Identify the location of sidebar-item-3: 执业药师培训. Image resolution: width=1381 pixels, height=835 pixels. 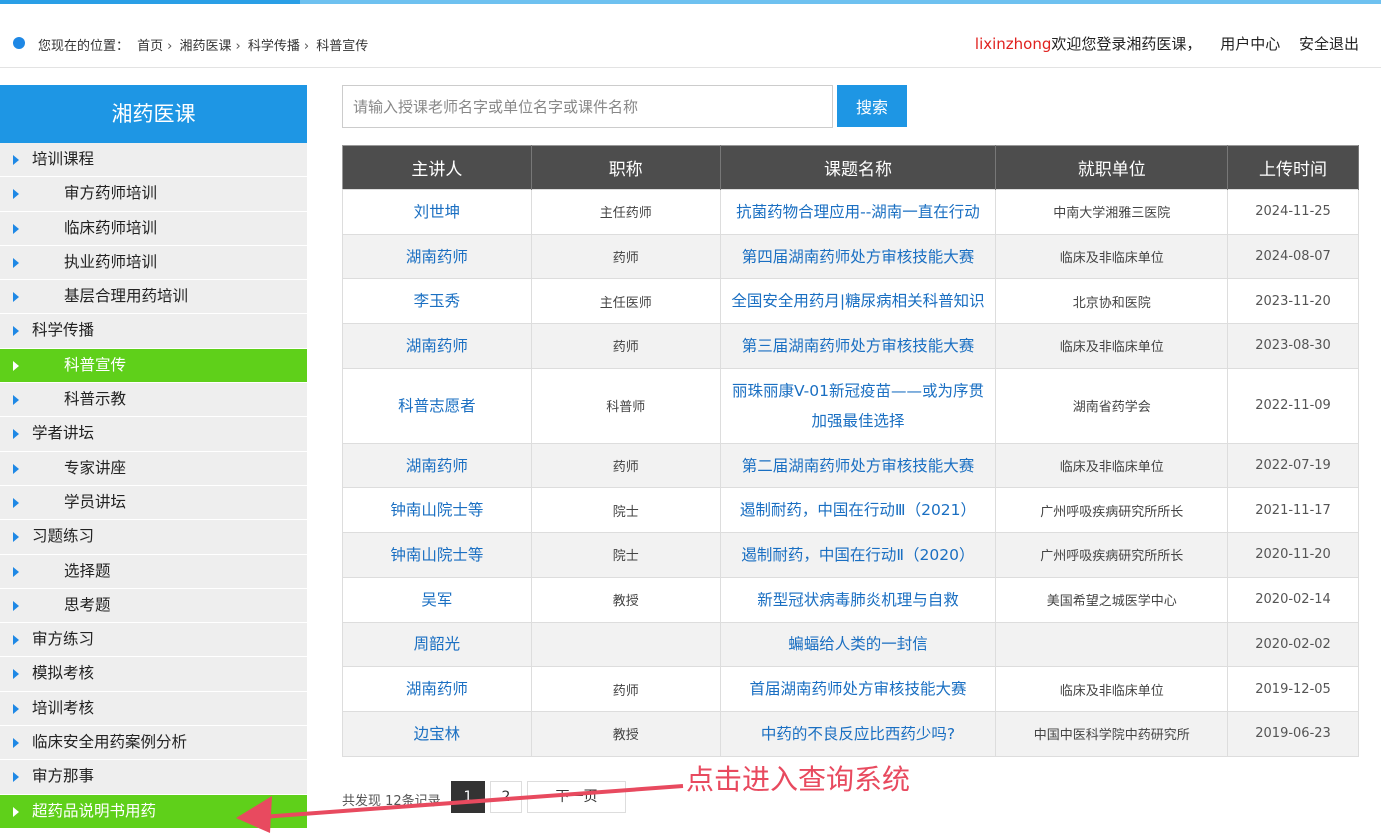
(153, 263).